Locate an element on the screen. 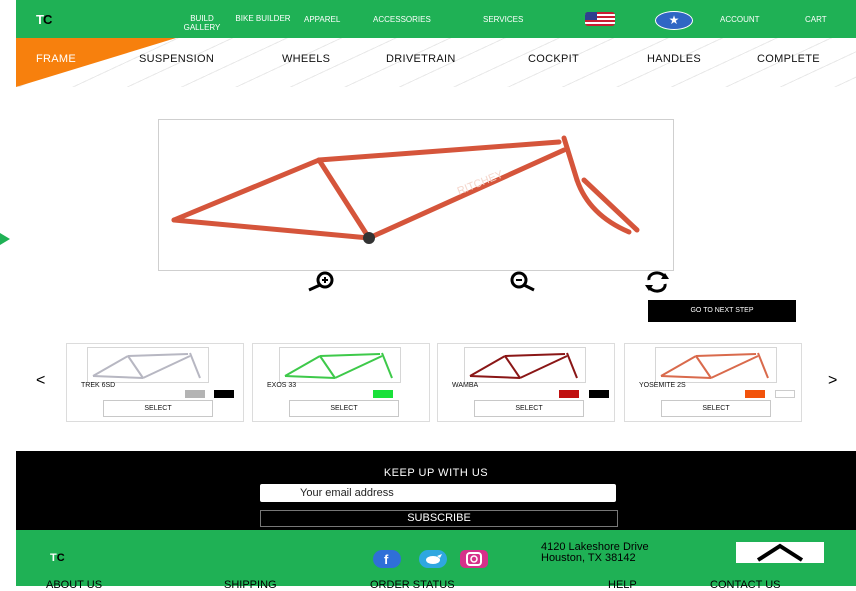 The height and width of the screenshot is (591, 856). footer-link-order-status: ORDER STATUS is located at coordinates (412, 585).